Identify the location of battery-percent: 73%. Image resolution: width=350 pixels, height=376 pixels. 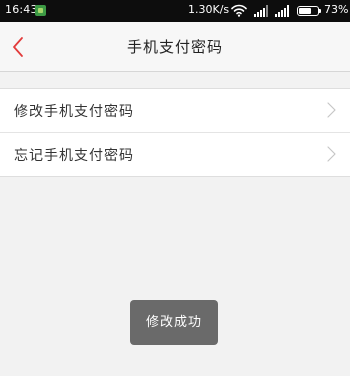
(336, 9).